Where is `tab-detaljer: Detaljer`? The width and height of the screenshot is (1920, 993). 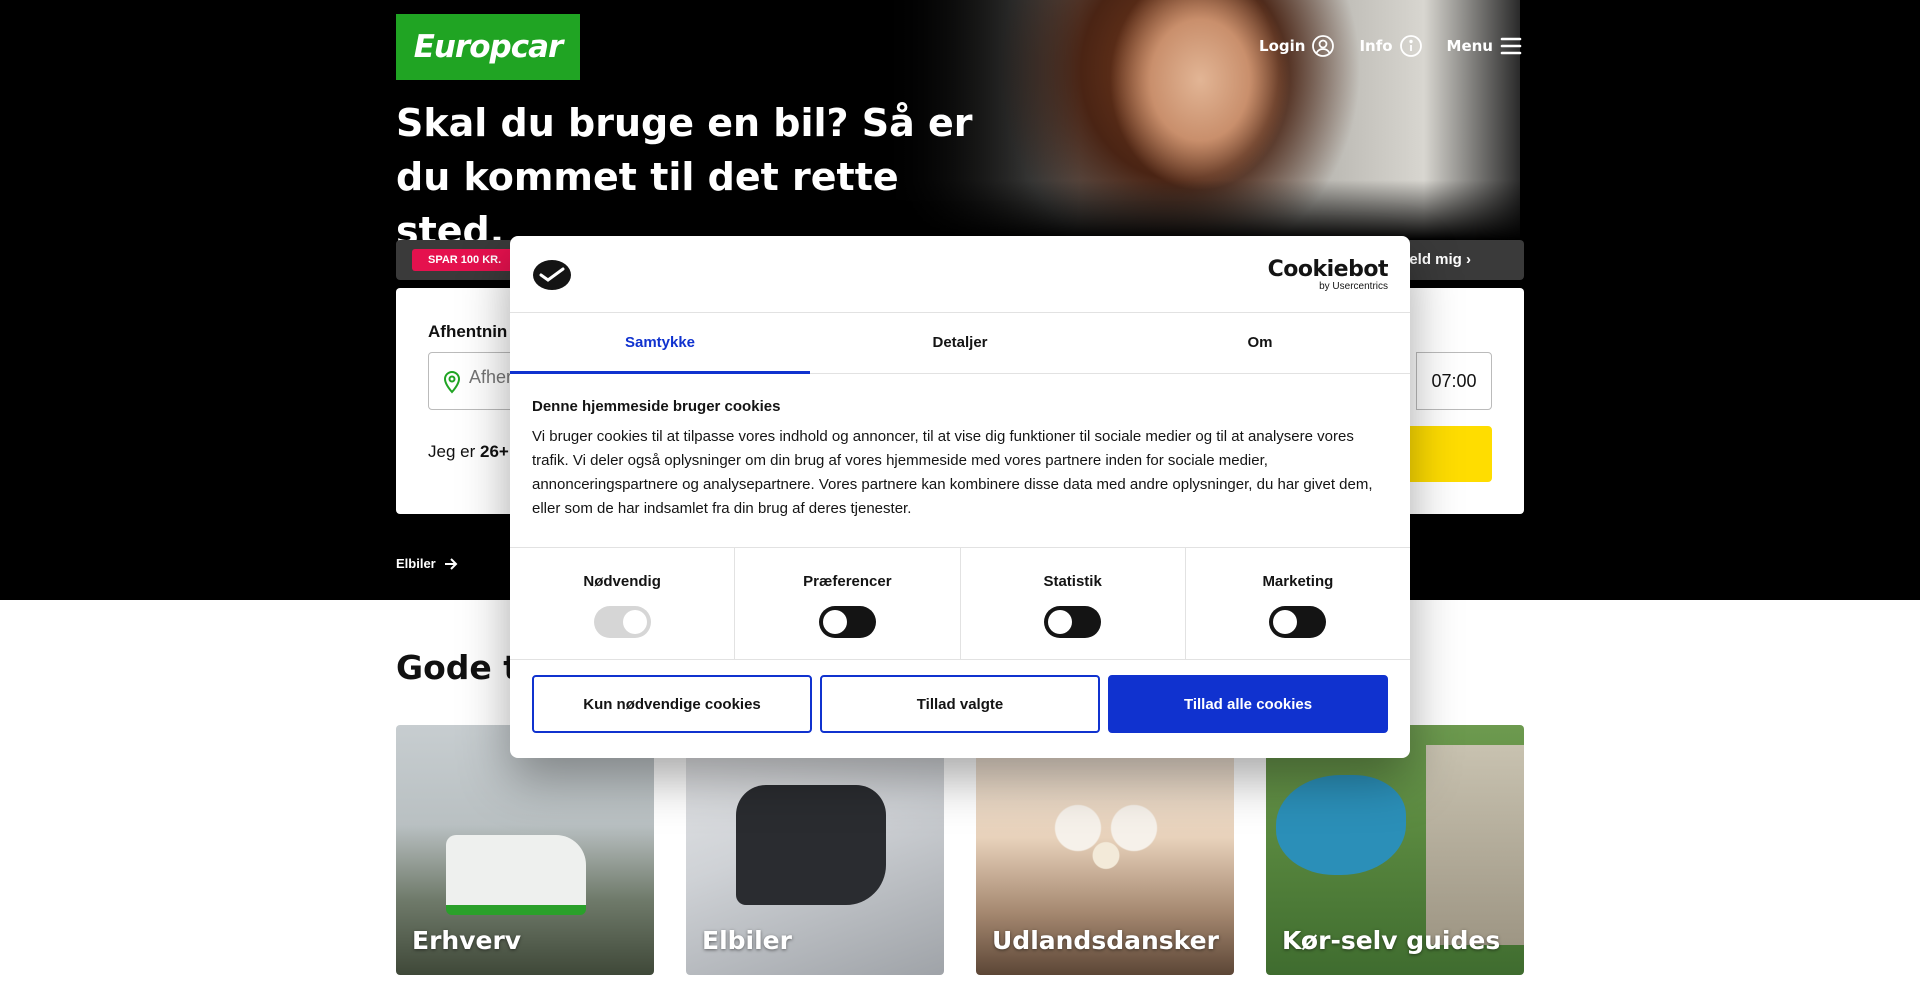
tab-detaljer: Detaljer is located at coordinates (960, 343).